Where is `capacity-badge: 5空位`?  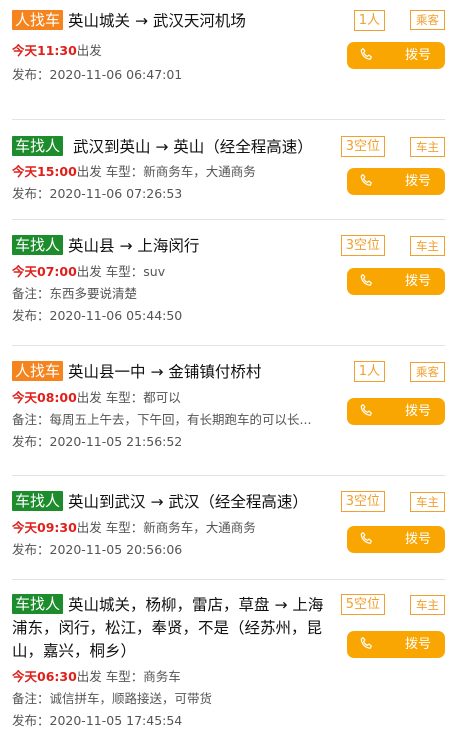
capacity-badge: 5空位 is located at coordinates (362, 604).